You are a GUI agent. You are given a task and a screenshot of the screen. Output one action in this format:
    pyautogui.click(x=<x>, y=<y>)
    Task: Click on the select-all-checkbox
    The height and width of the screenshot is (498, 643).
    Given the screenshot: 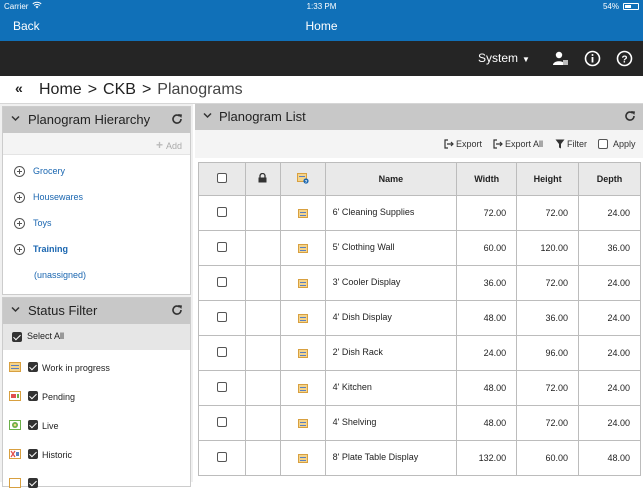 What is the action you would take?
    pyautogui.click(x=17, y=337)
    